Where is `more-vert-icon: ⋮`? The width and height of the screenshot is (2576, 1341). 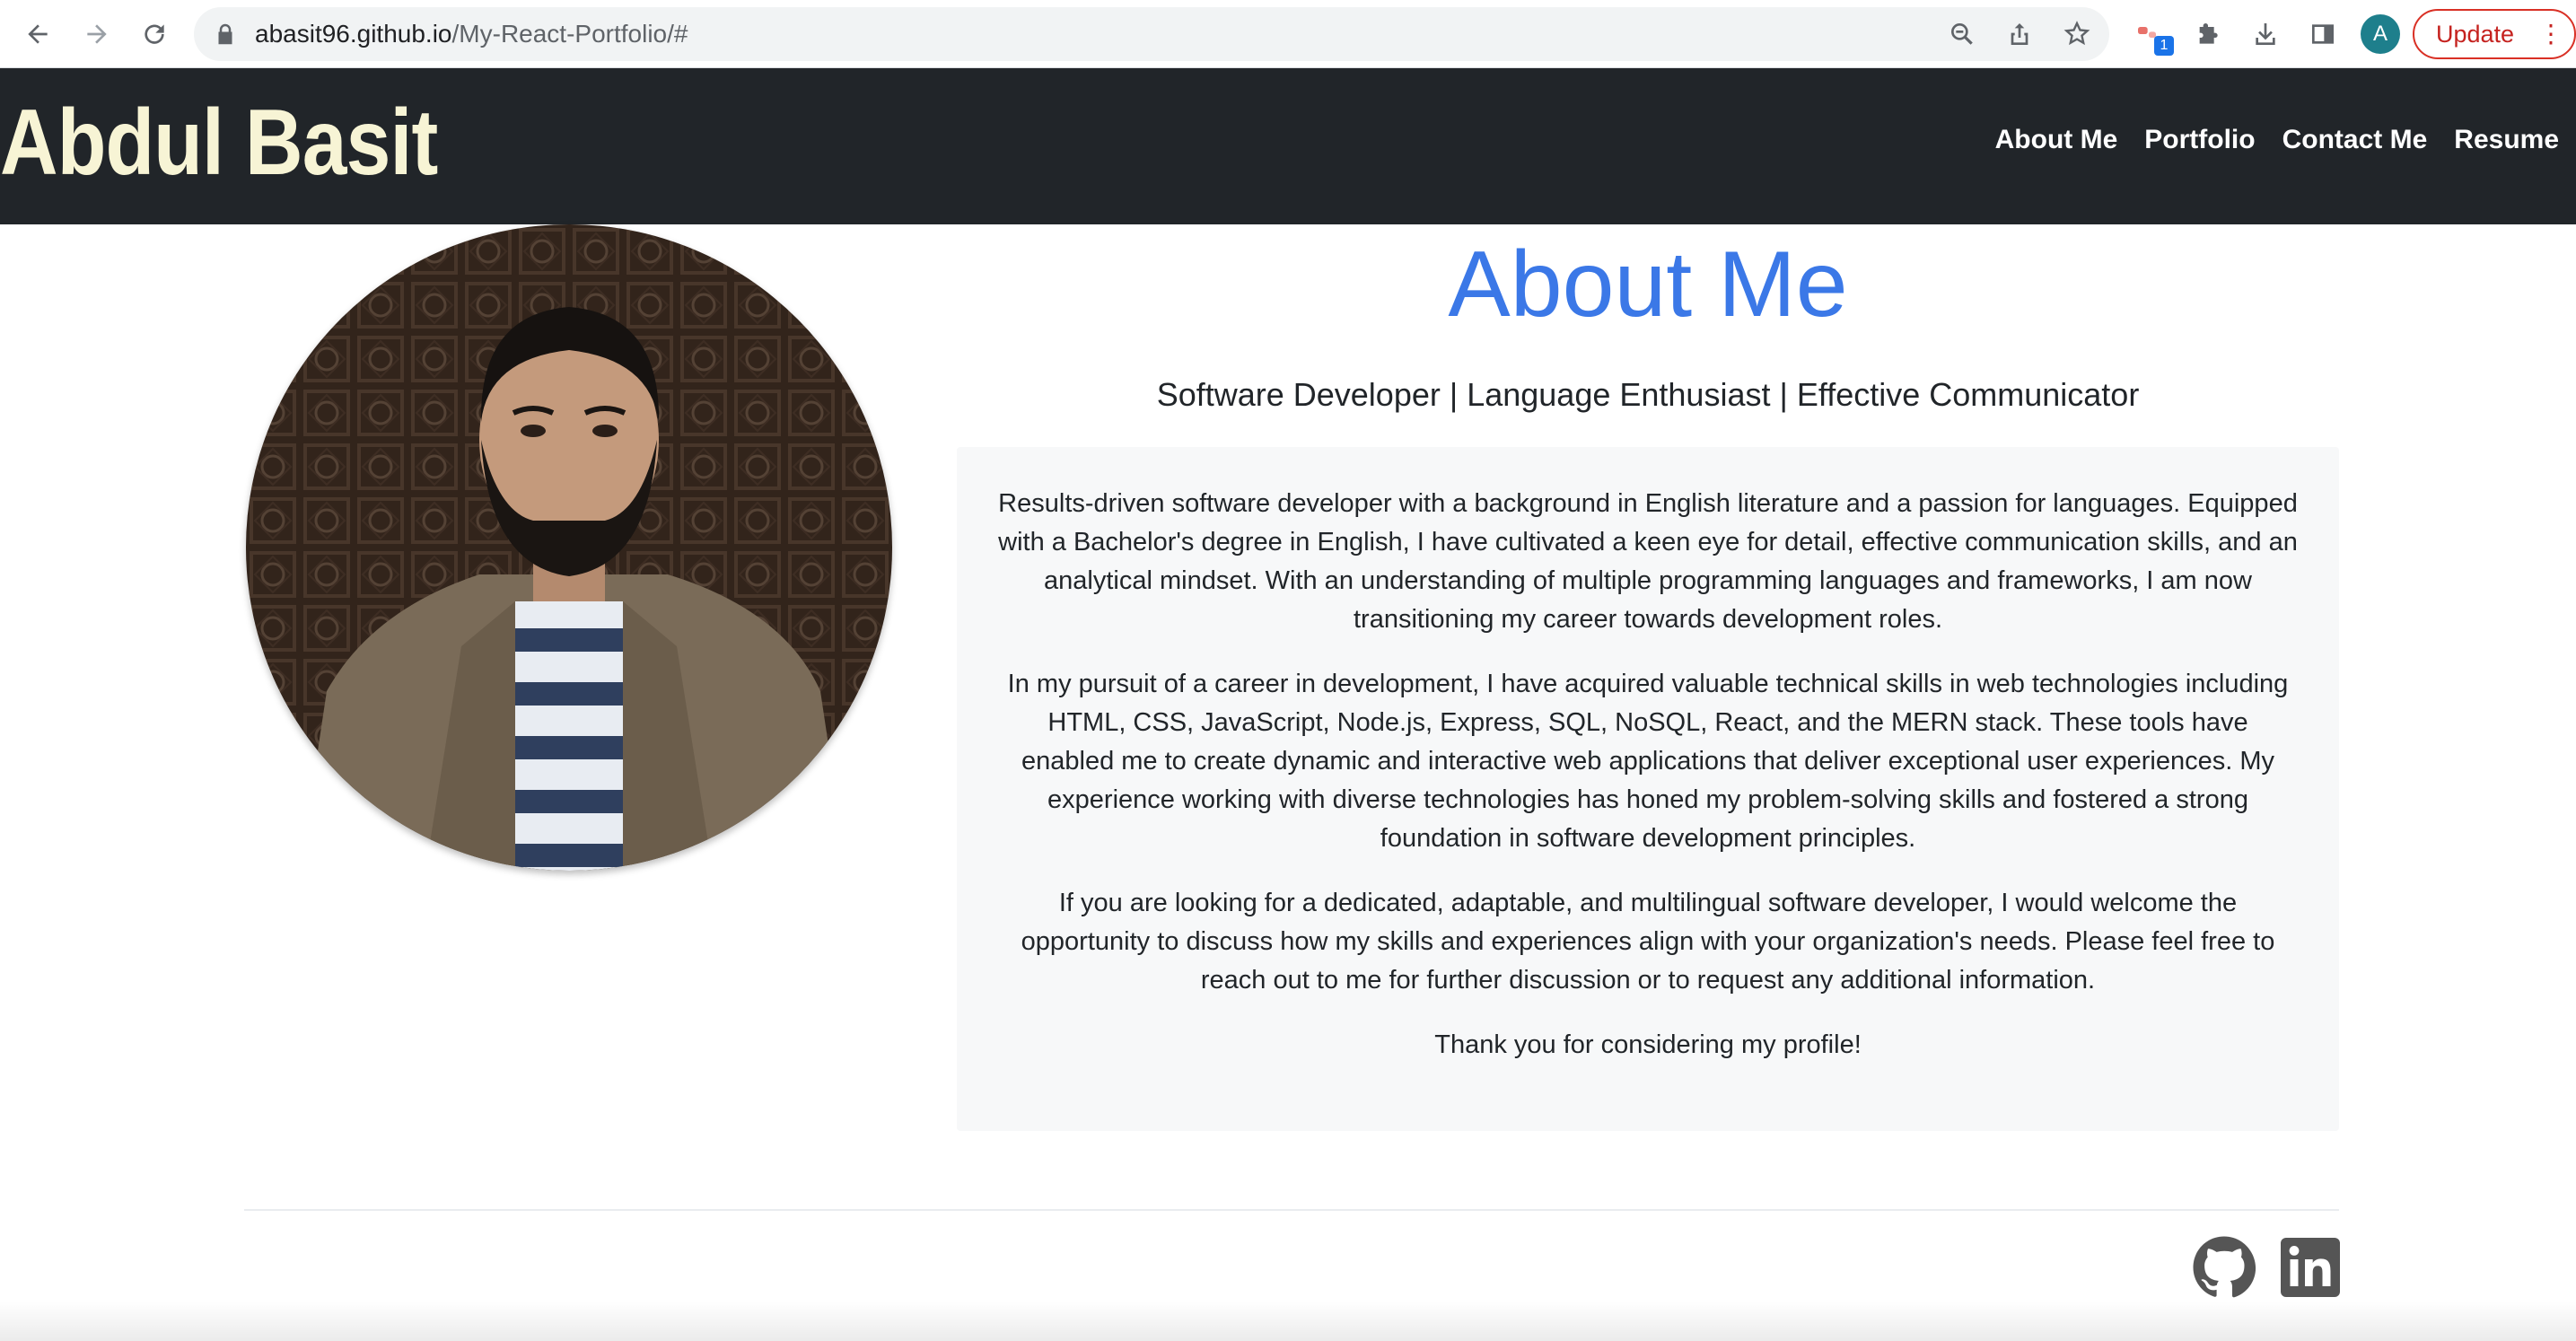 more-vert-icon: ⋮ is located at coordinates (2550, 34).